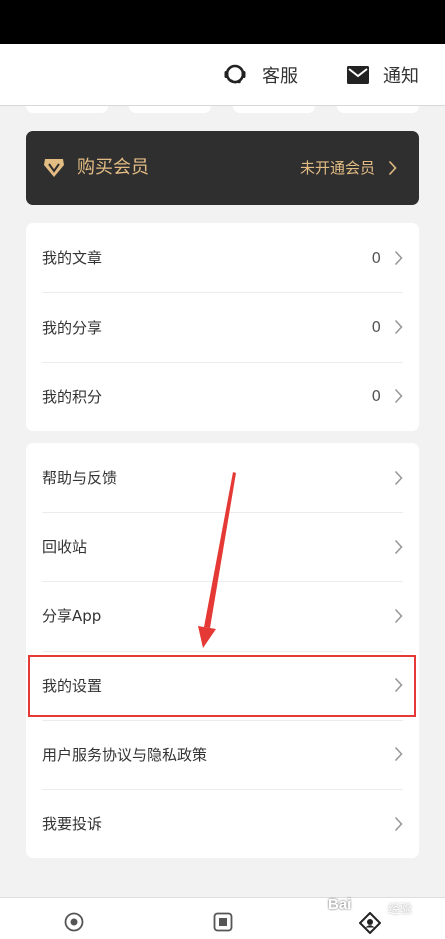  What do you see at coordinates (222, 111) in the screenshot?
I see `tabs-strip` at bounding box center [222, 111].